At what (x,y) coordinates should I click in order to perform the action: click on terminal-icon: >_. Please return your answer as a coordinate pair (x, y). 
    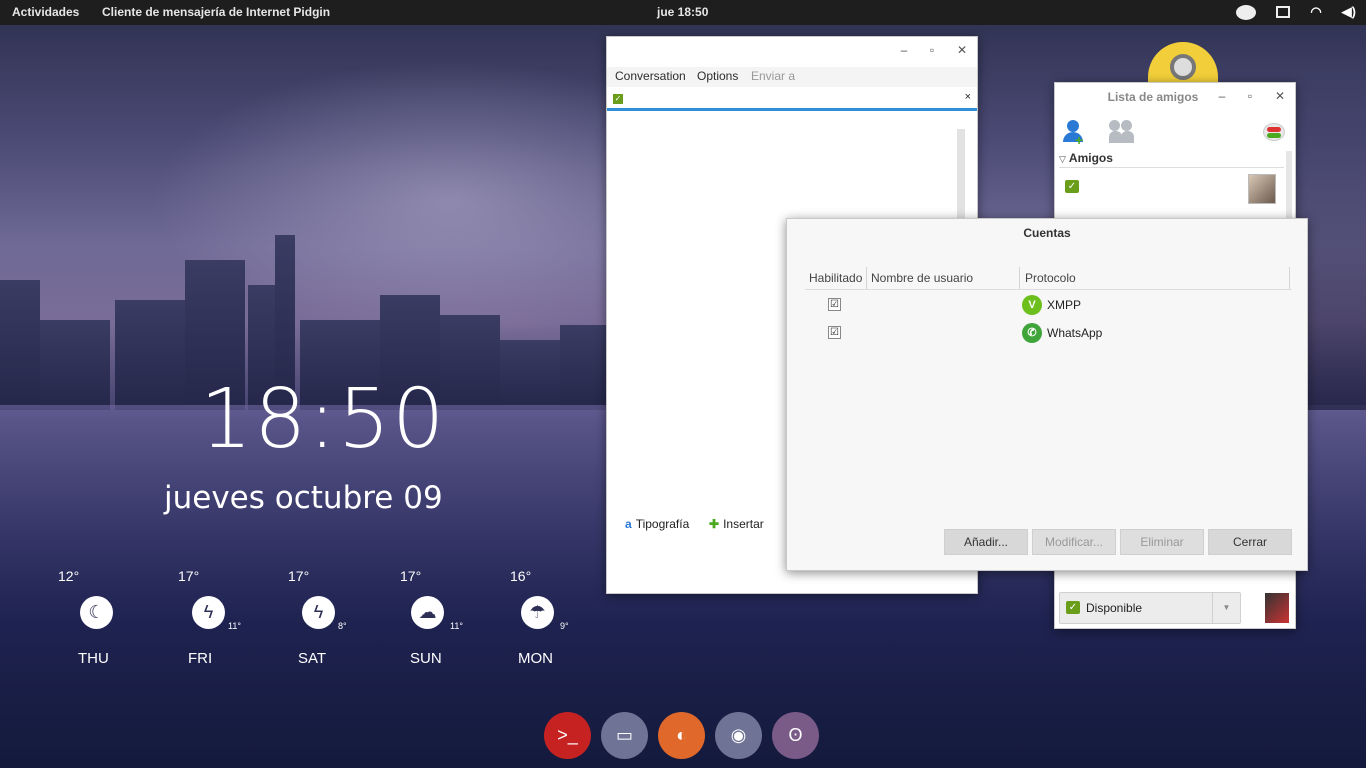
    Looking at the image, I should click on (567, 735).